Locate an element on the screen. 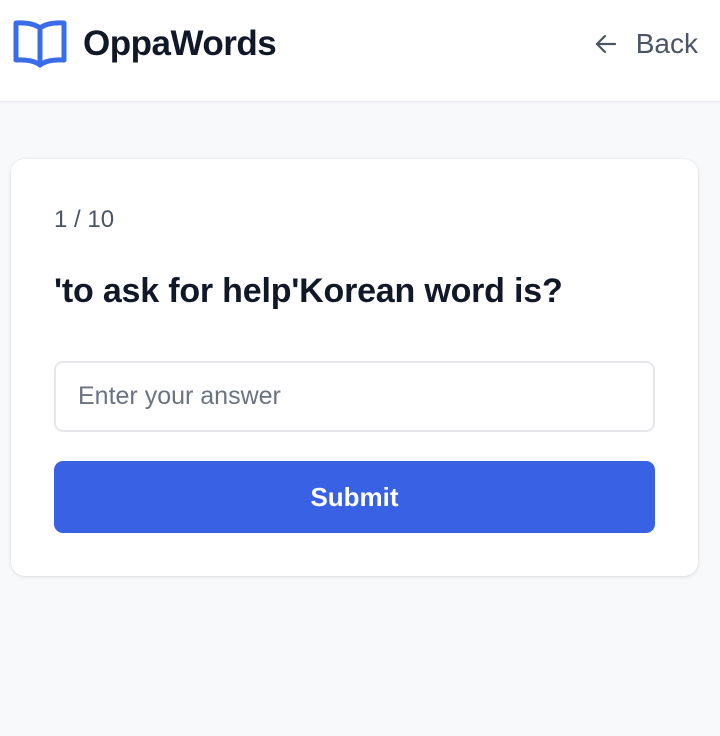 Image resolution: width=720 pixels, height=736 pixels. question-progress: 1 / 10 is located at coordinates (84, 219).